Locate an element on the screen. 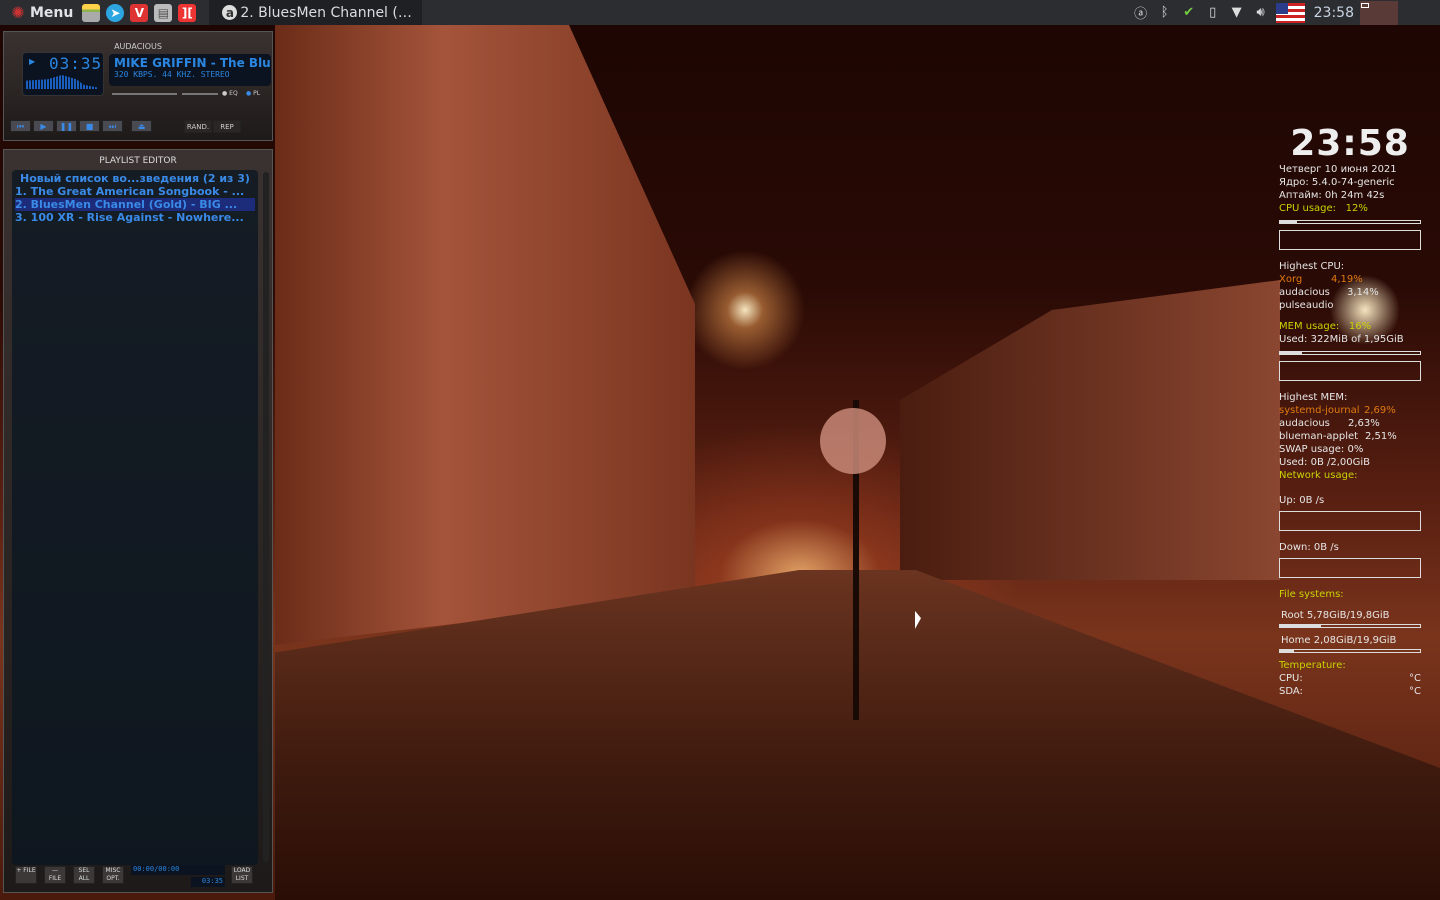  swap-usage: SWAP usage: 0% is located at coordinates (1321, 449).